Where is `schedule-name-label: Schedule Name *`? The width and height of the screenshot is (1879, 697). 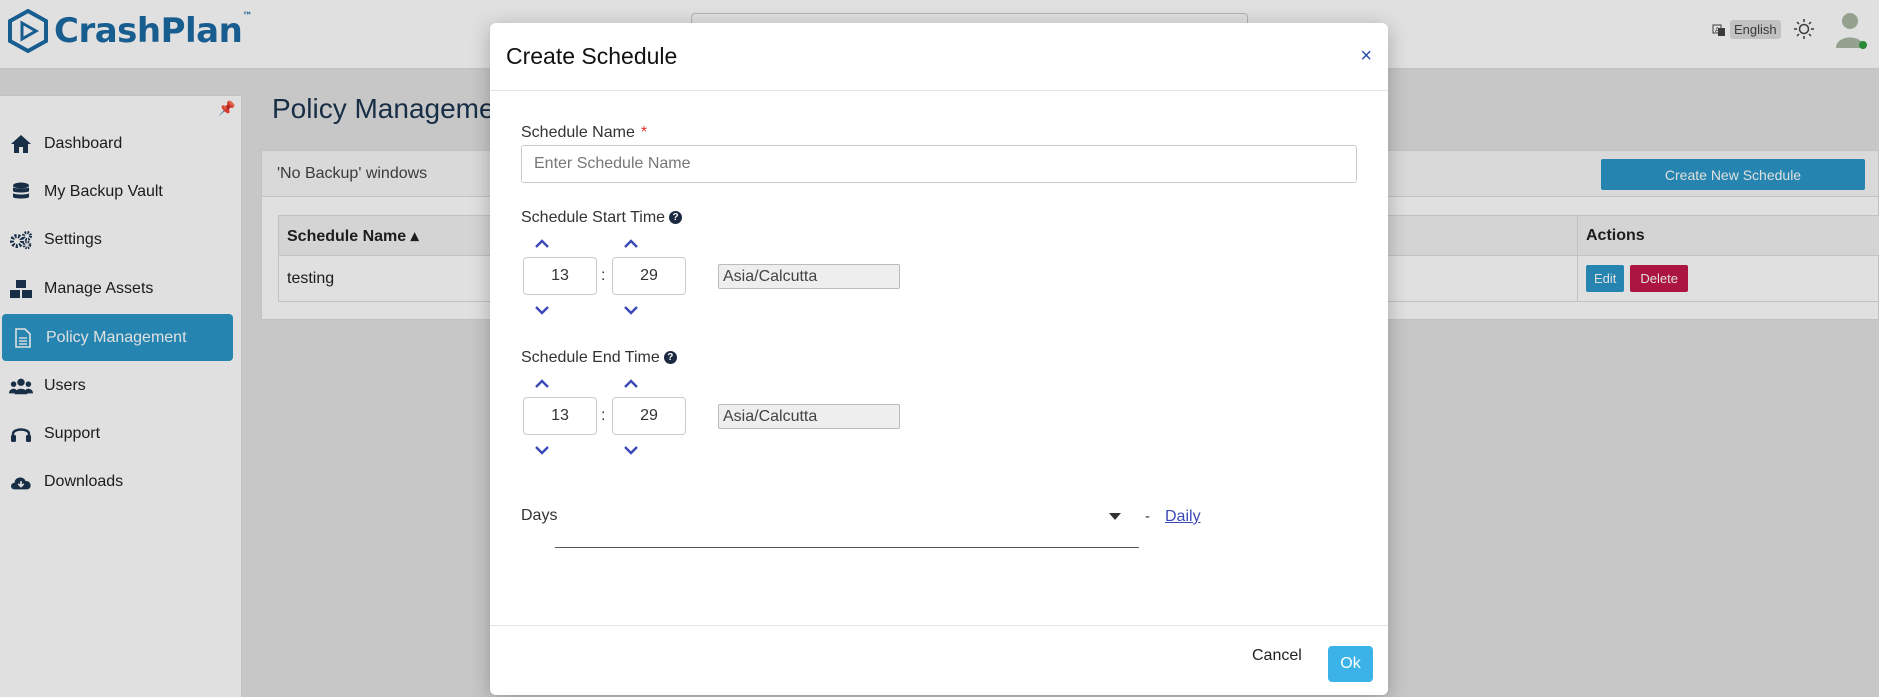 schedule-name-label: Schedule Name * is located at coordinates (584, 132).